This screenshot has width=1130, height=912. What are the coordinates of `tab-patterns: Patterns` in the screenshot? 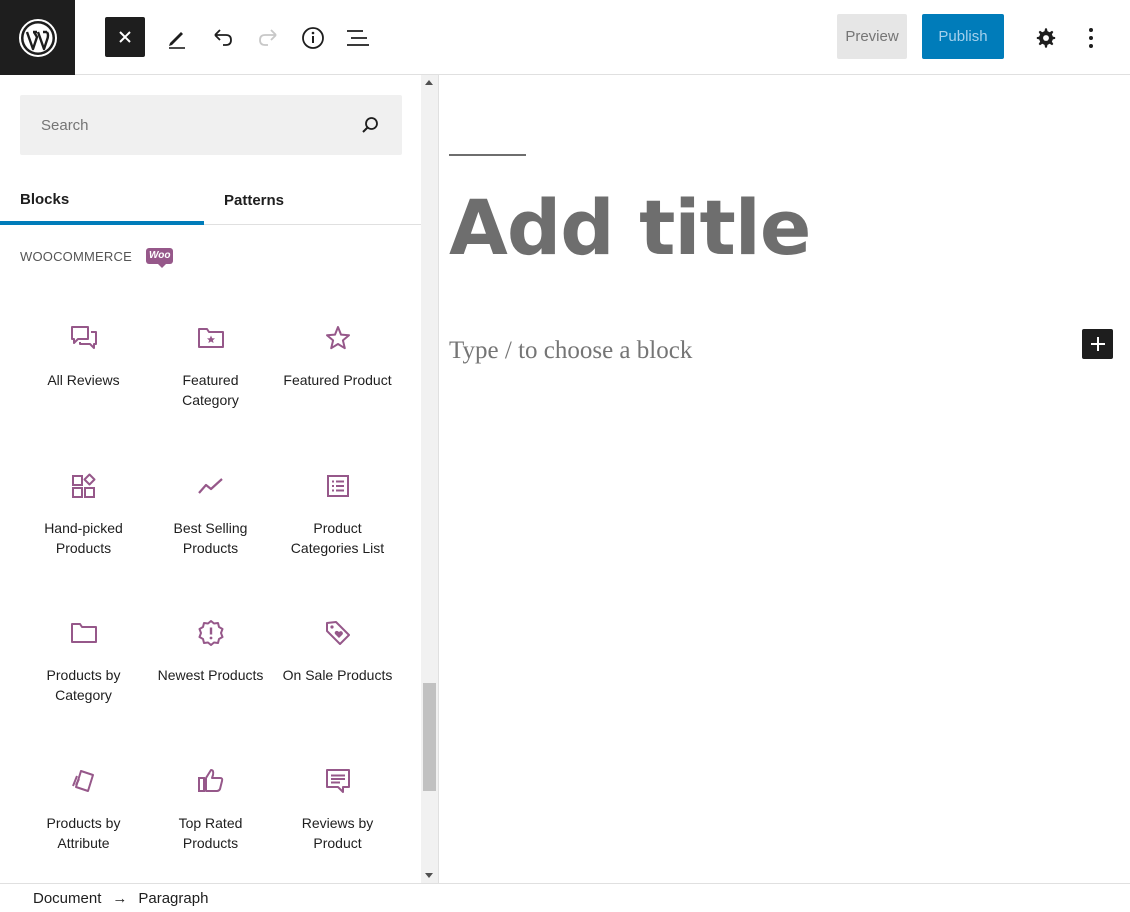 It's located at (254, 200).